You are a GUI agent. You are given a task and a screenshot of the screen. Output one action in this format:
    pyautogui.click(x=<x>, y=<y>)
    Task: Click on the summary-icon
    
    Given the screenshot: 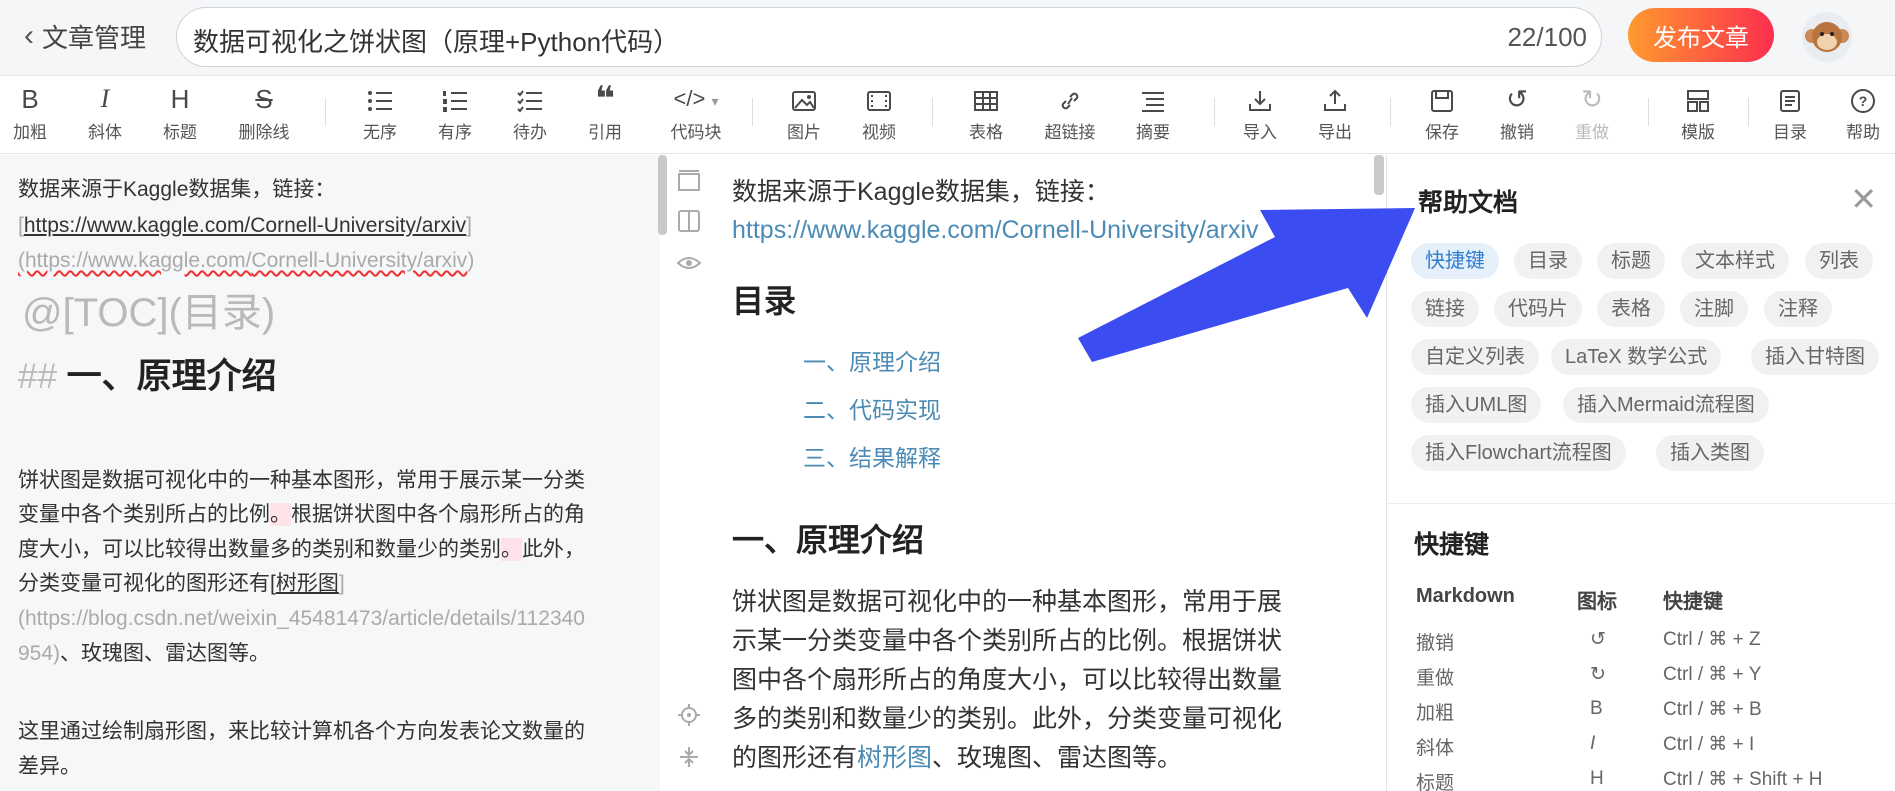 What is the action you would take?
    pyautogui.click(x=1153, y=99)
    